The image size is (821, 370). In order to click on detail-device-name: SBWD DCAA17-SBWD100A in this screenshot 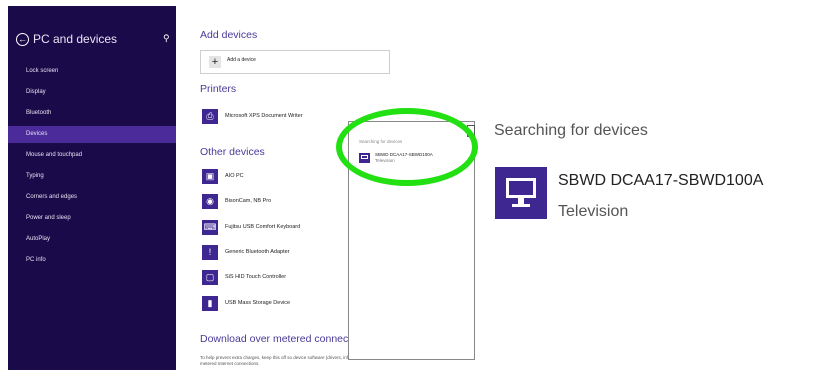, I will do `click(661, 180)`.